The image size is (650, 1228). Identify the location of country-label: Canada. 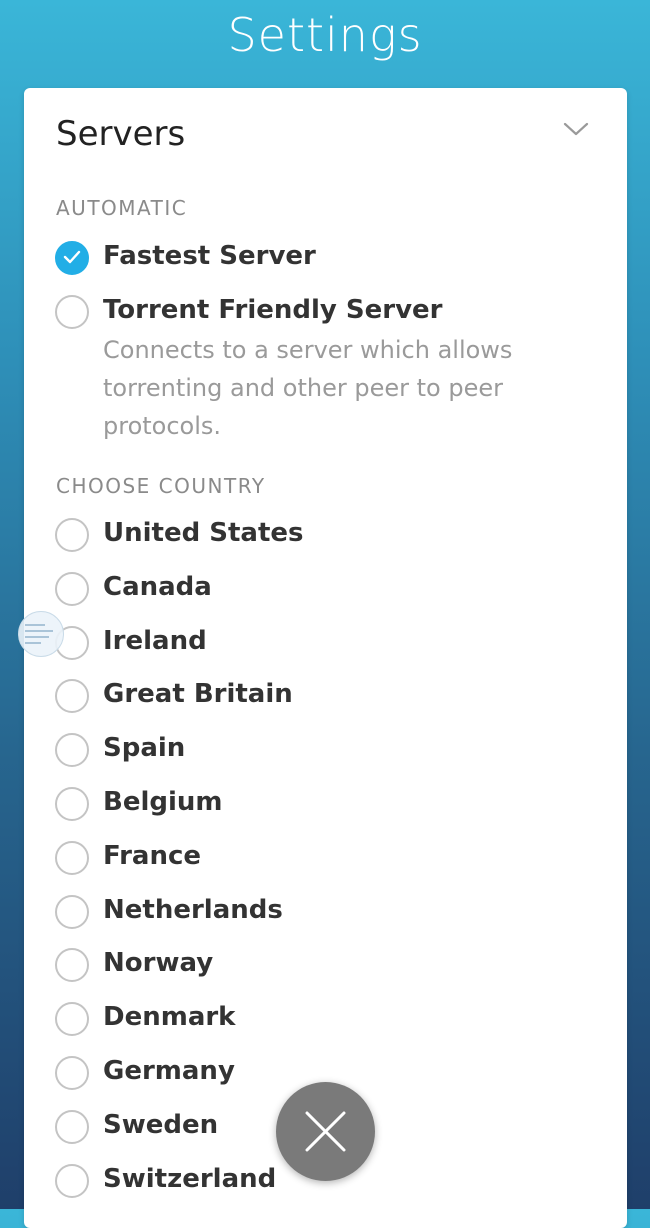
(157, 586).